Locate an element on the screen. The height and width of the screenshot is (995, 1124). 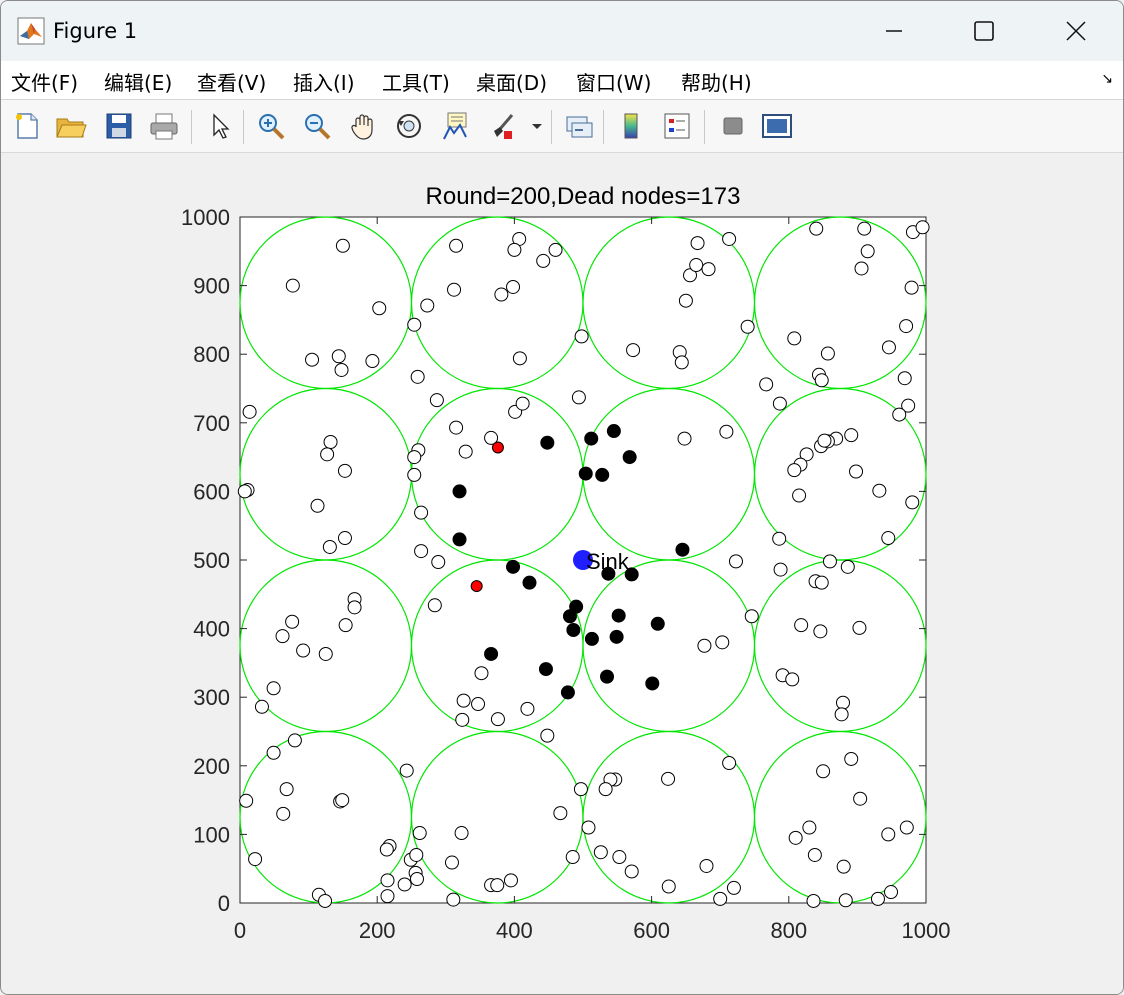
minimize-button is located at coordinates (894, 31).